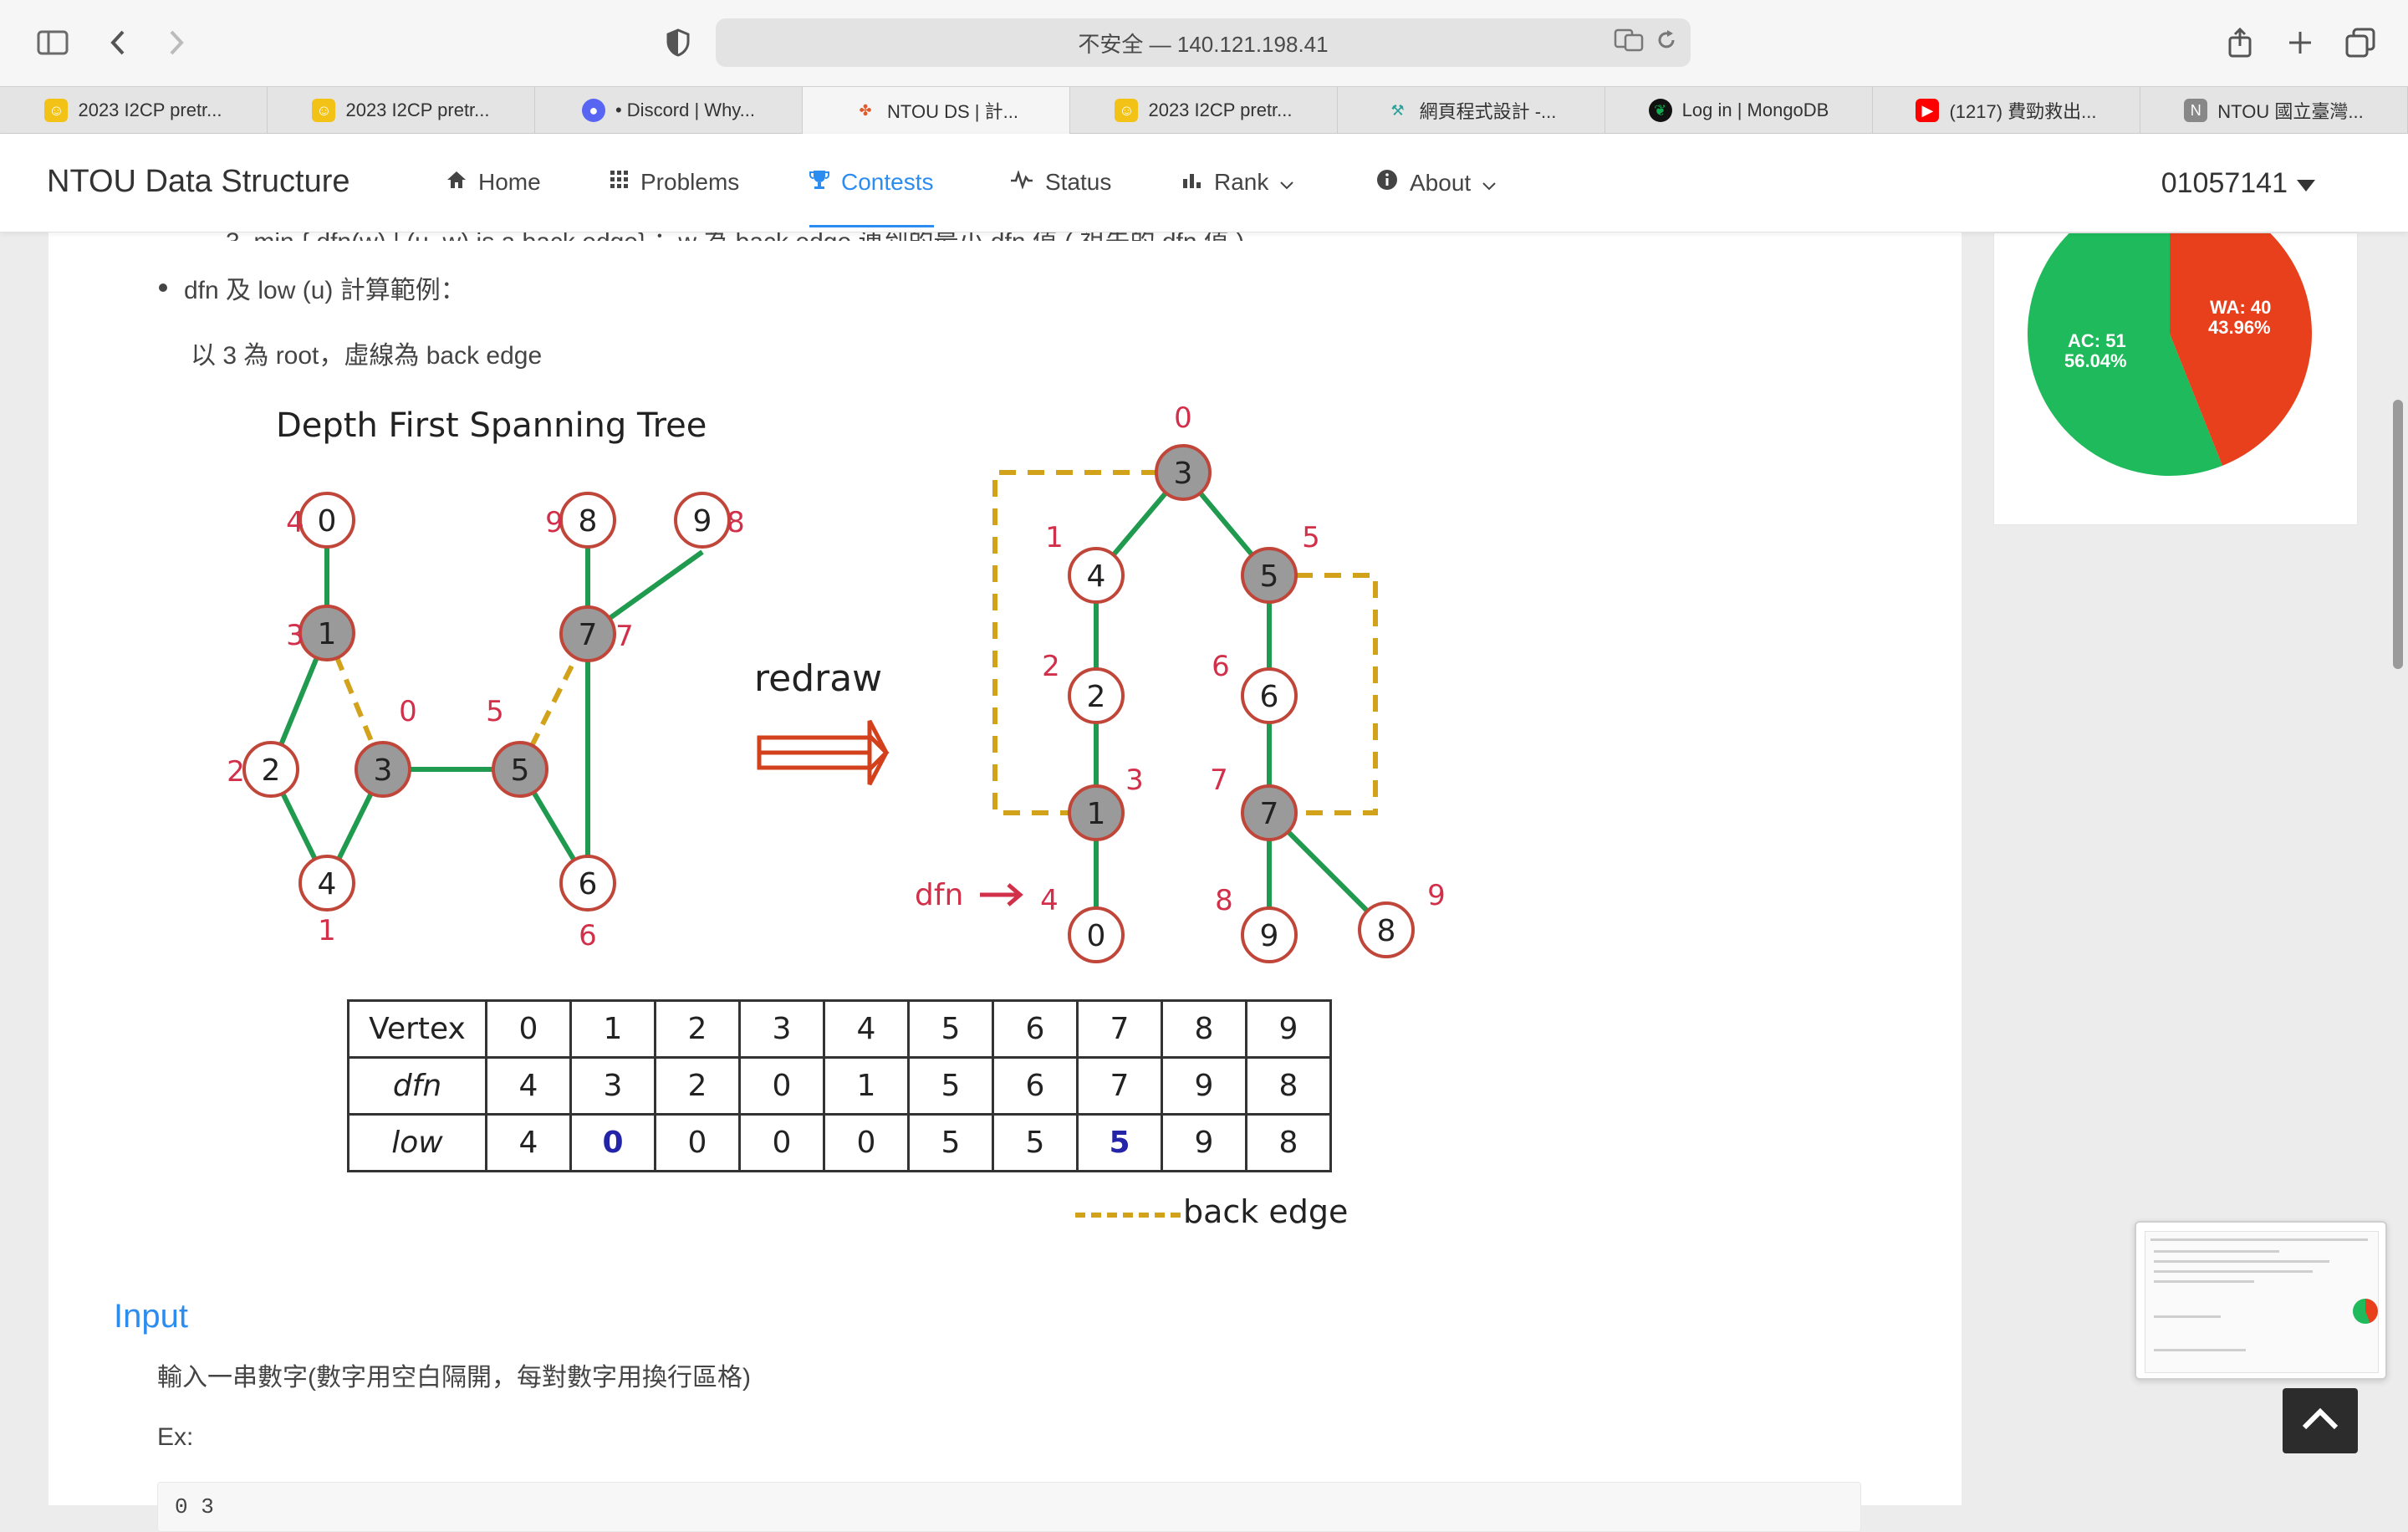  Describe the element at coordinates (1078, 182) in the screenshot. I see `nav-status-label: Status` at that location.